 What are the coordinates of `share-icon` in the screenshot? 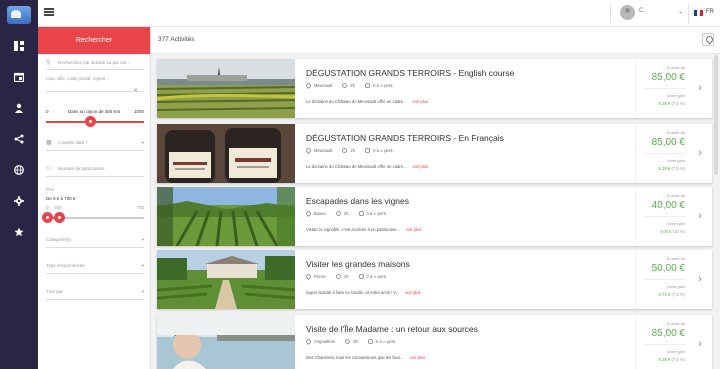 It's located at (19, 138).